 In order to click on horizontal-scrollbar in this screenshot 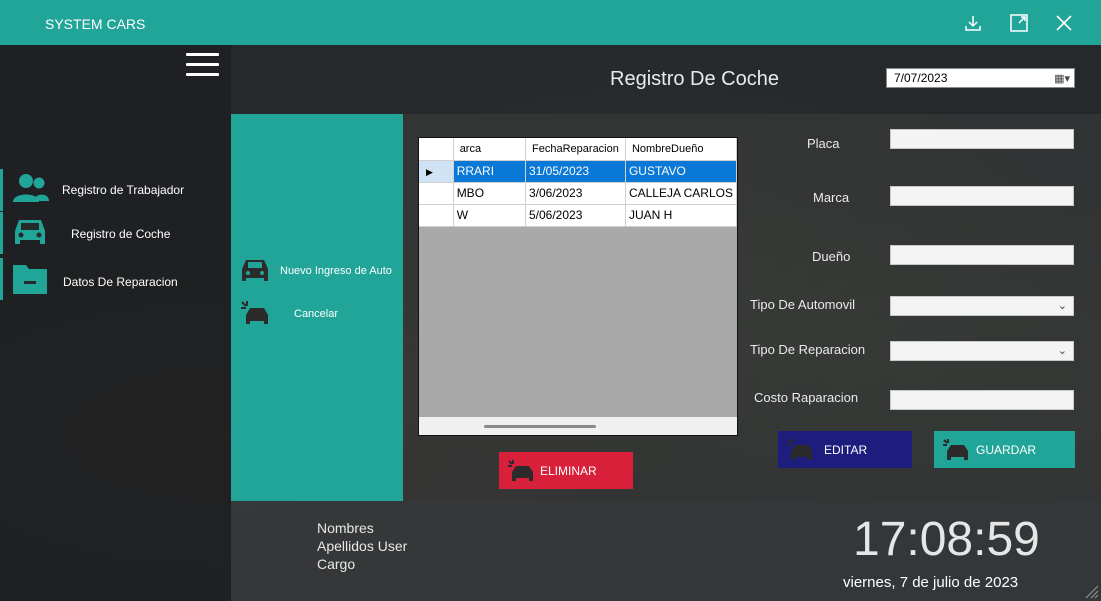, I will do `click(578, 426)`.